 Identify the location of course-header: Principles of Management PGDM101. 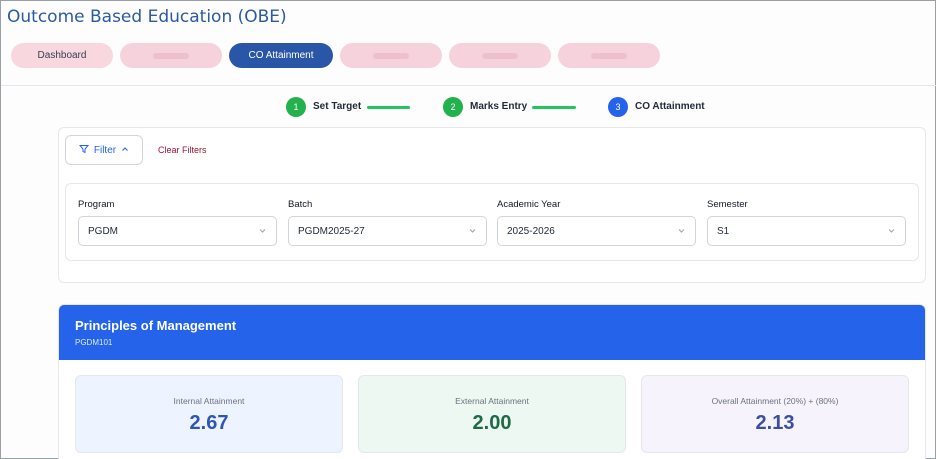
(492, 332).